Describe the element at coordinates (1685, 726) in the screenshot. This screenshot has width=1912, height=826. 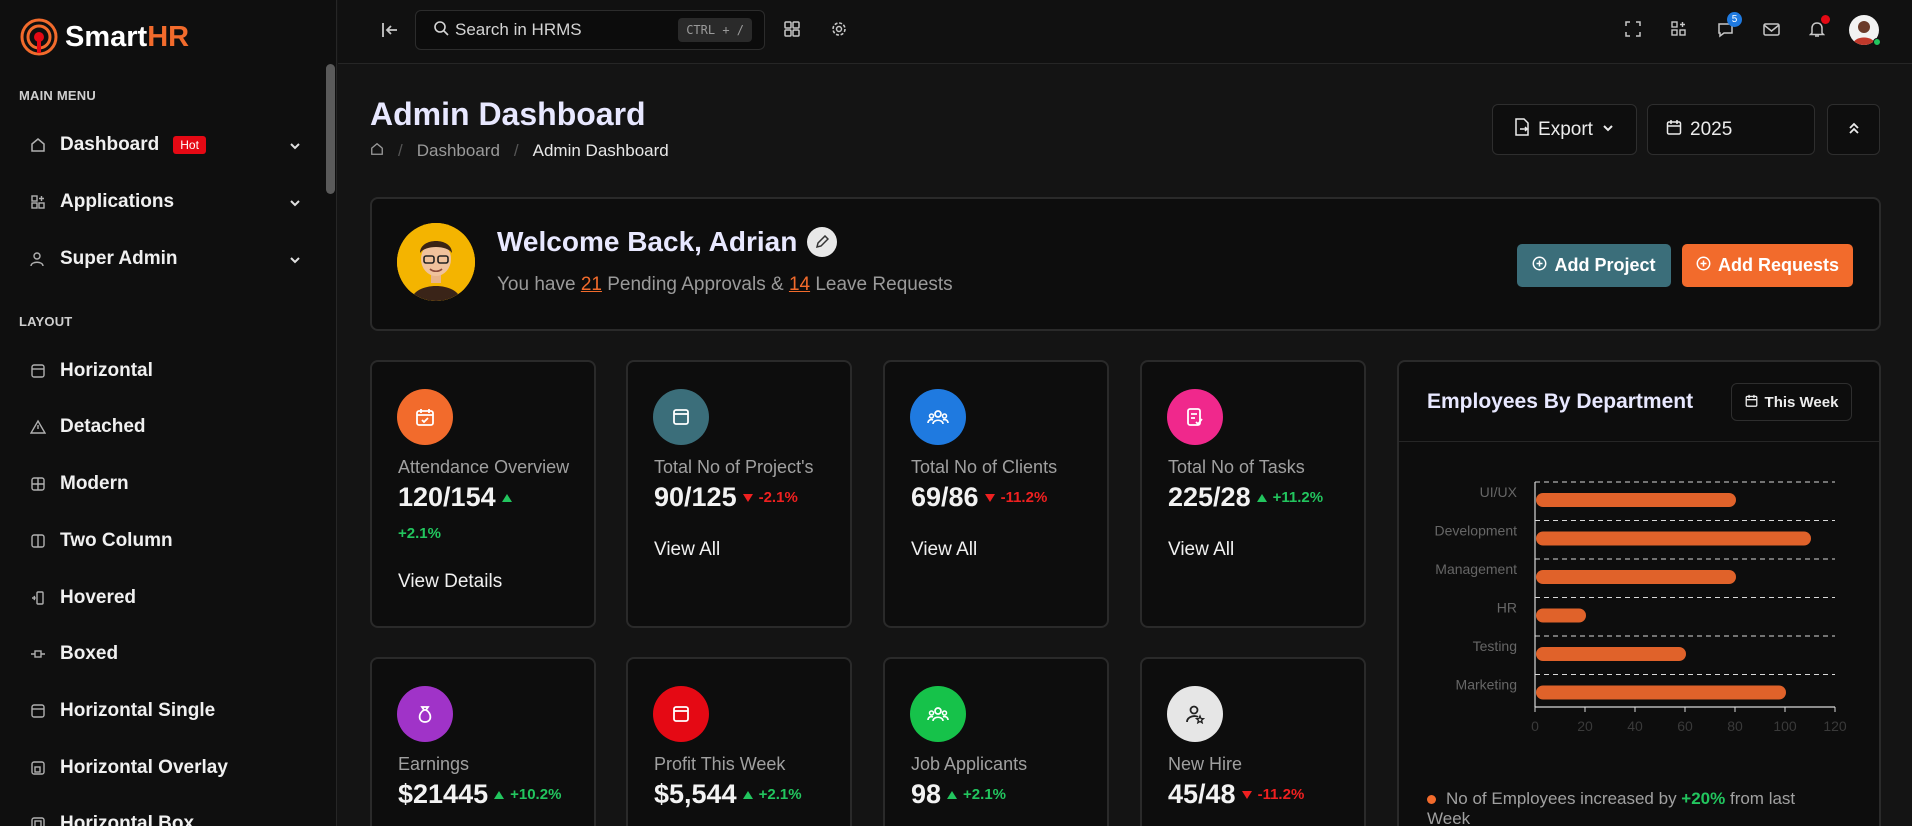
I see `x-tick-label: 60` at that location.